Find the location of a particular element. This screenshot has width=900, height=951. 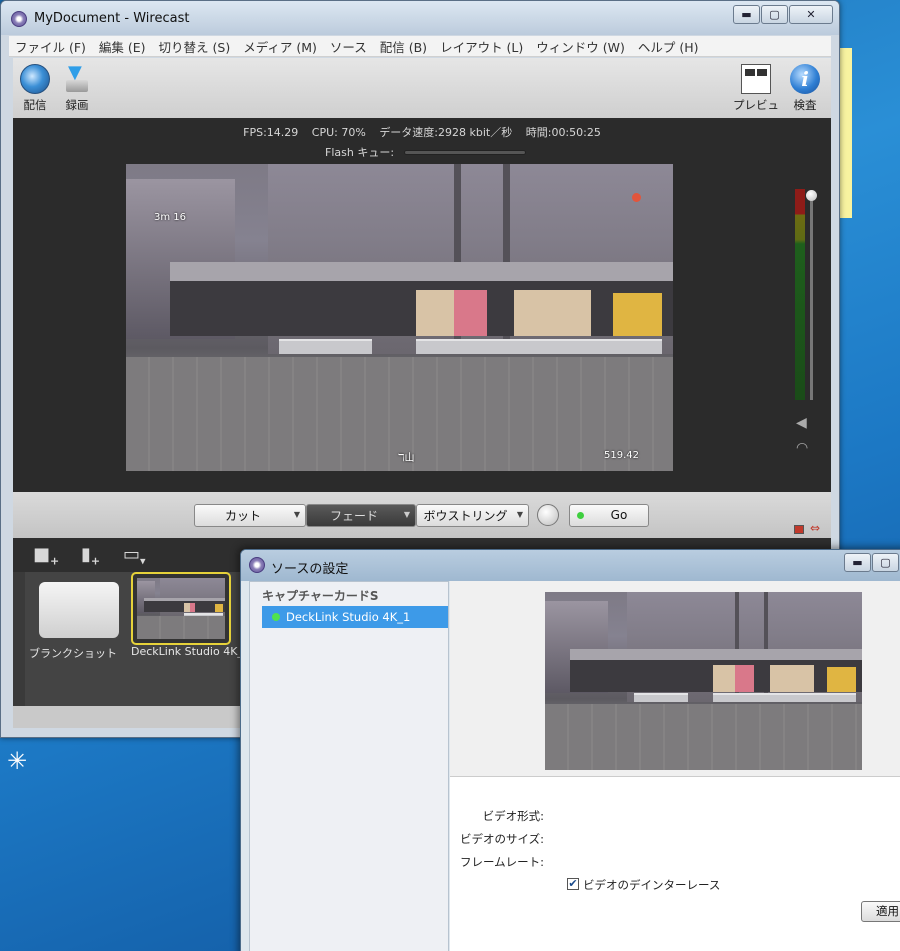

blank-shot-label: ブランクショット is located at coordinates (73, 653).